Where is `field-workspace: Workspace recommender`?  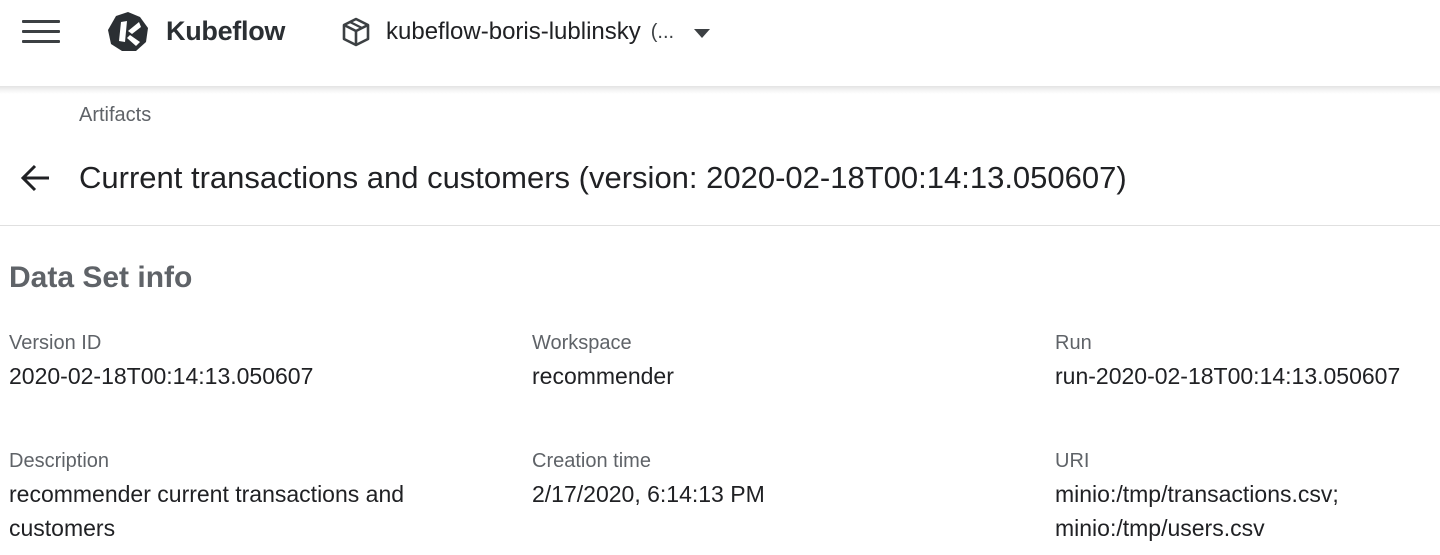 field-workspace: Workspace recommender is located at coordinates (603, 361).